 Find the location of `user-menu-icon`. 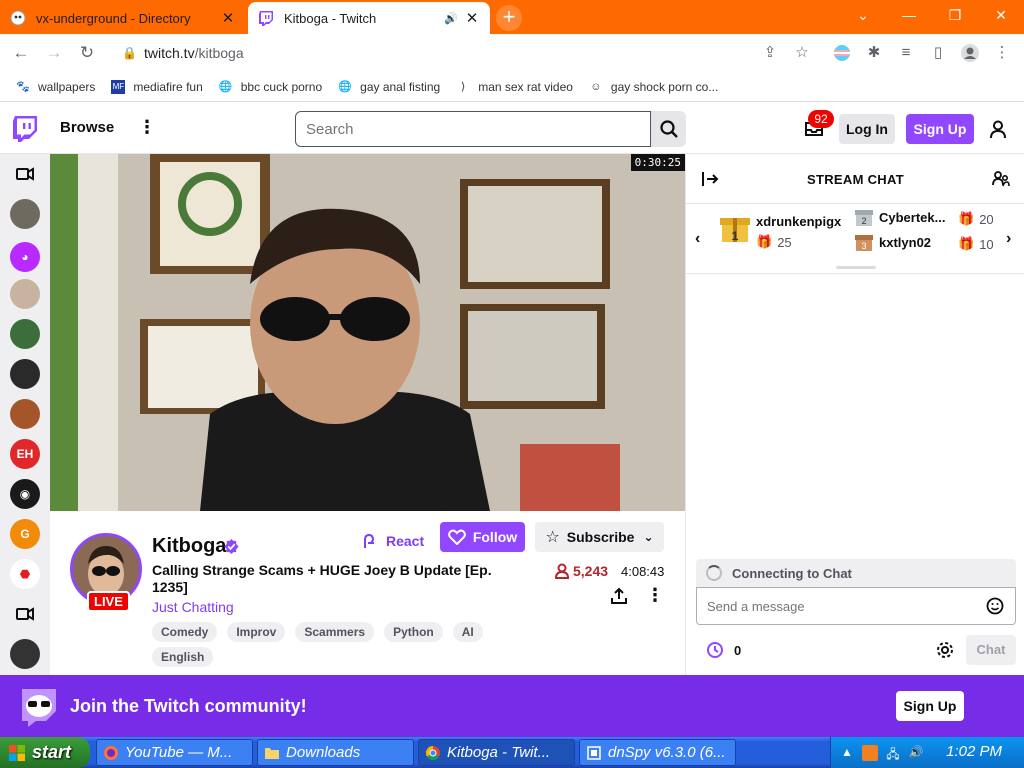

user-menu-icon is located at coordinates (998, 129).